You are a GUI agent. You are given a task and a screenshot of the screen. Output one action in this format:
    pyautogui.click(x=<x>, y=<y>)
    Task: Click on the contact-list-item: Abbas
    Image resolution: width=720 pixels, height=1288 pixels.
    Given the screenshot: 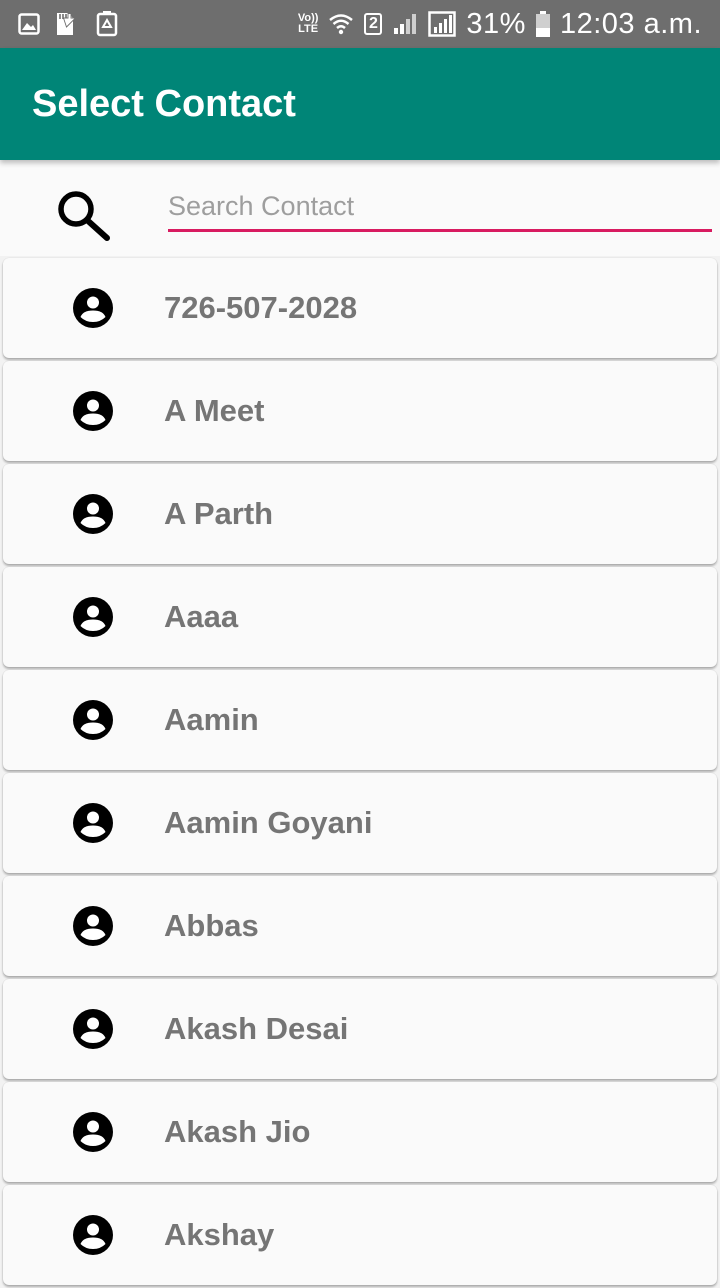 What is the action you would take?
    pyautogui.click(x=360, y=926)
    